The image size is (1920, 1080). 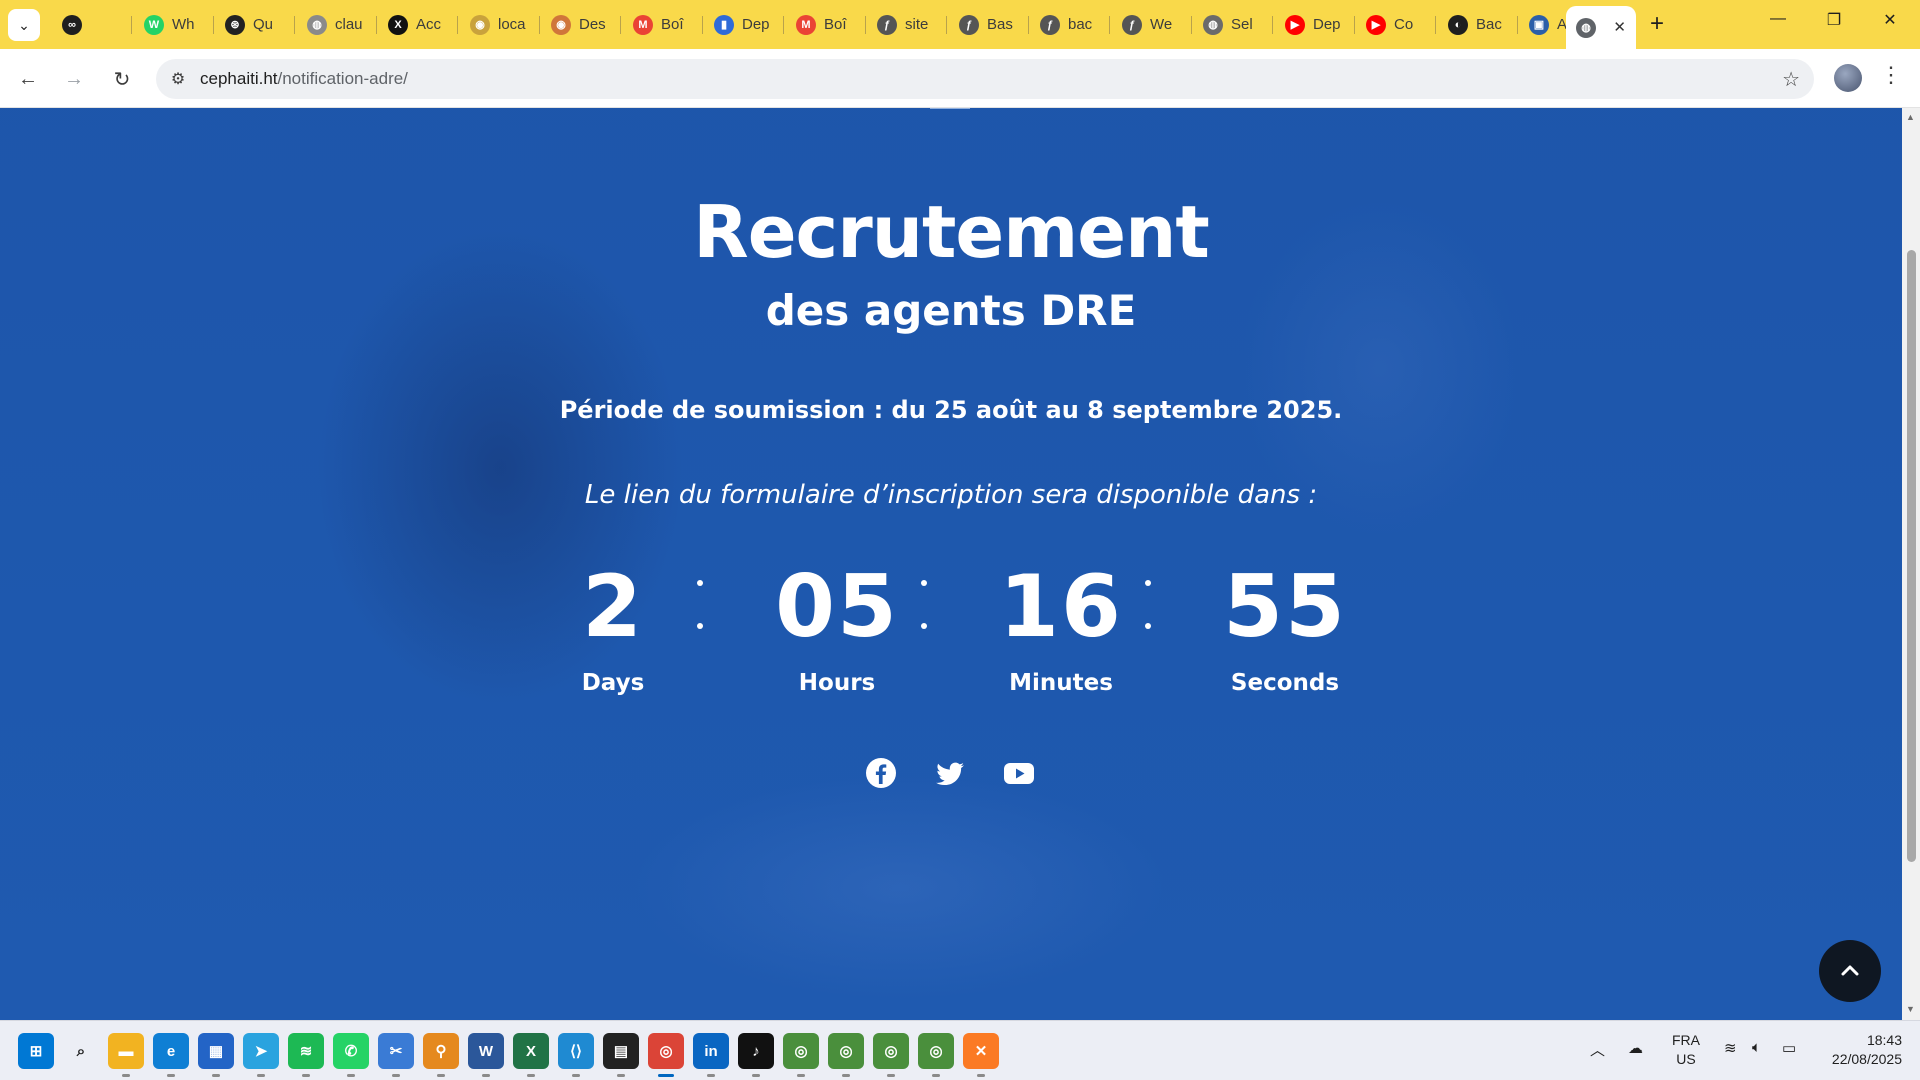 What do you see at coordinates (1019, 773) in the screenshot?
I see `youtube-icon` at bounding box center [1019, 773].